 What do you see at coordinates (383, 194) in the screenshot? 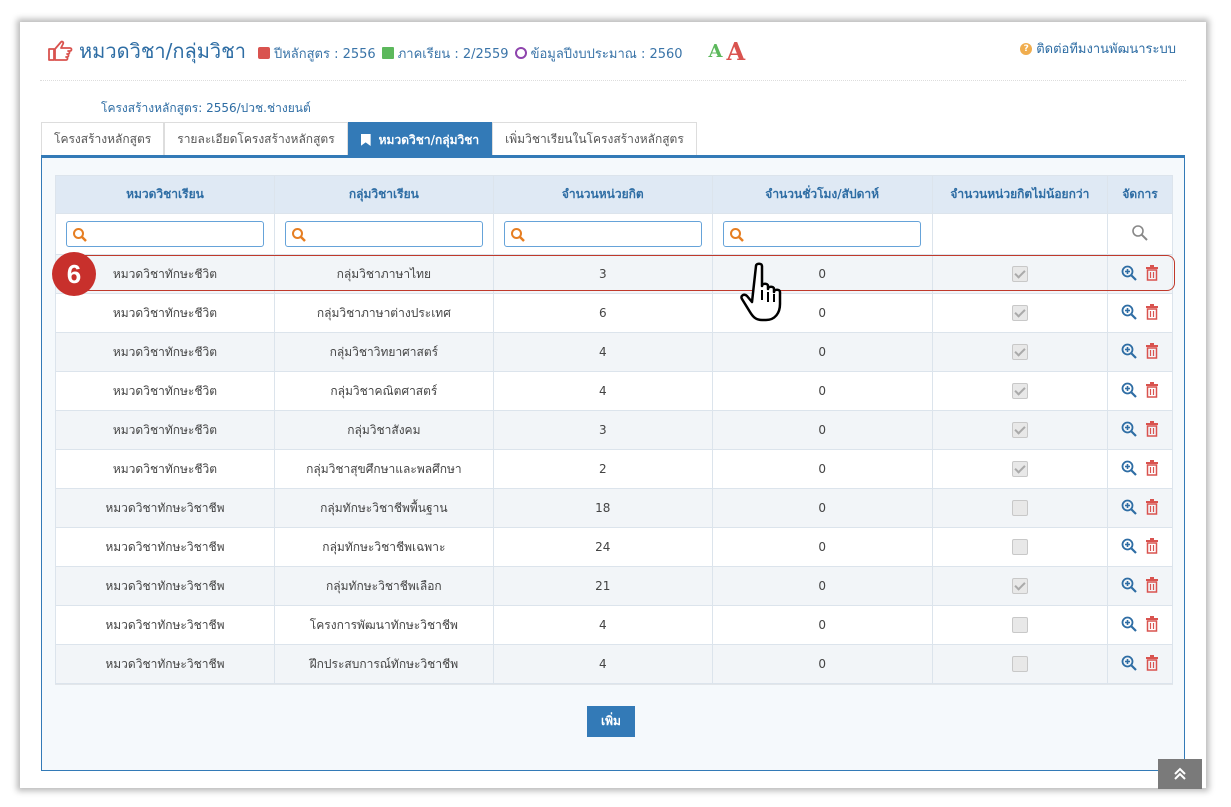
I see `column-header: กลุ่มวิชาเรียน` at bounding box center [383, 194].